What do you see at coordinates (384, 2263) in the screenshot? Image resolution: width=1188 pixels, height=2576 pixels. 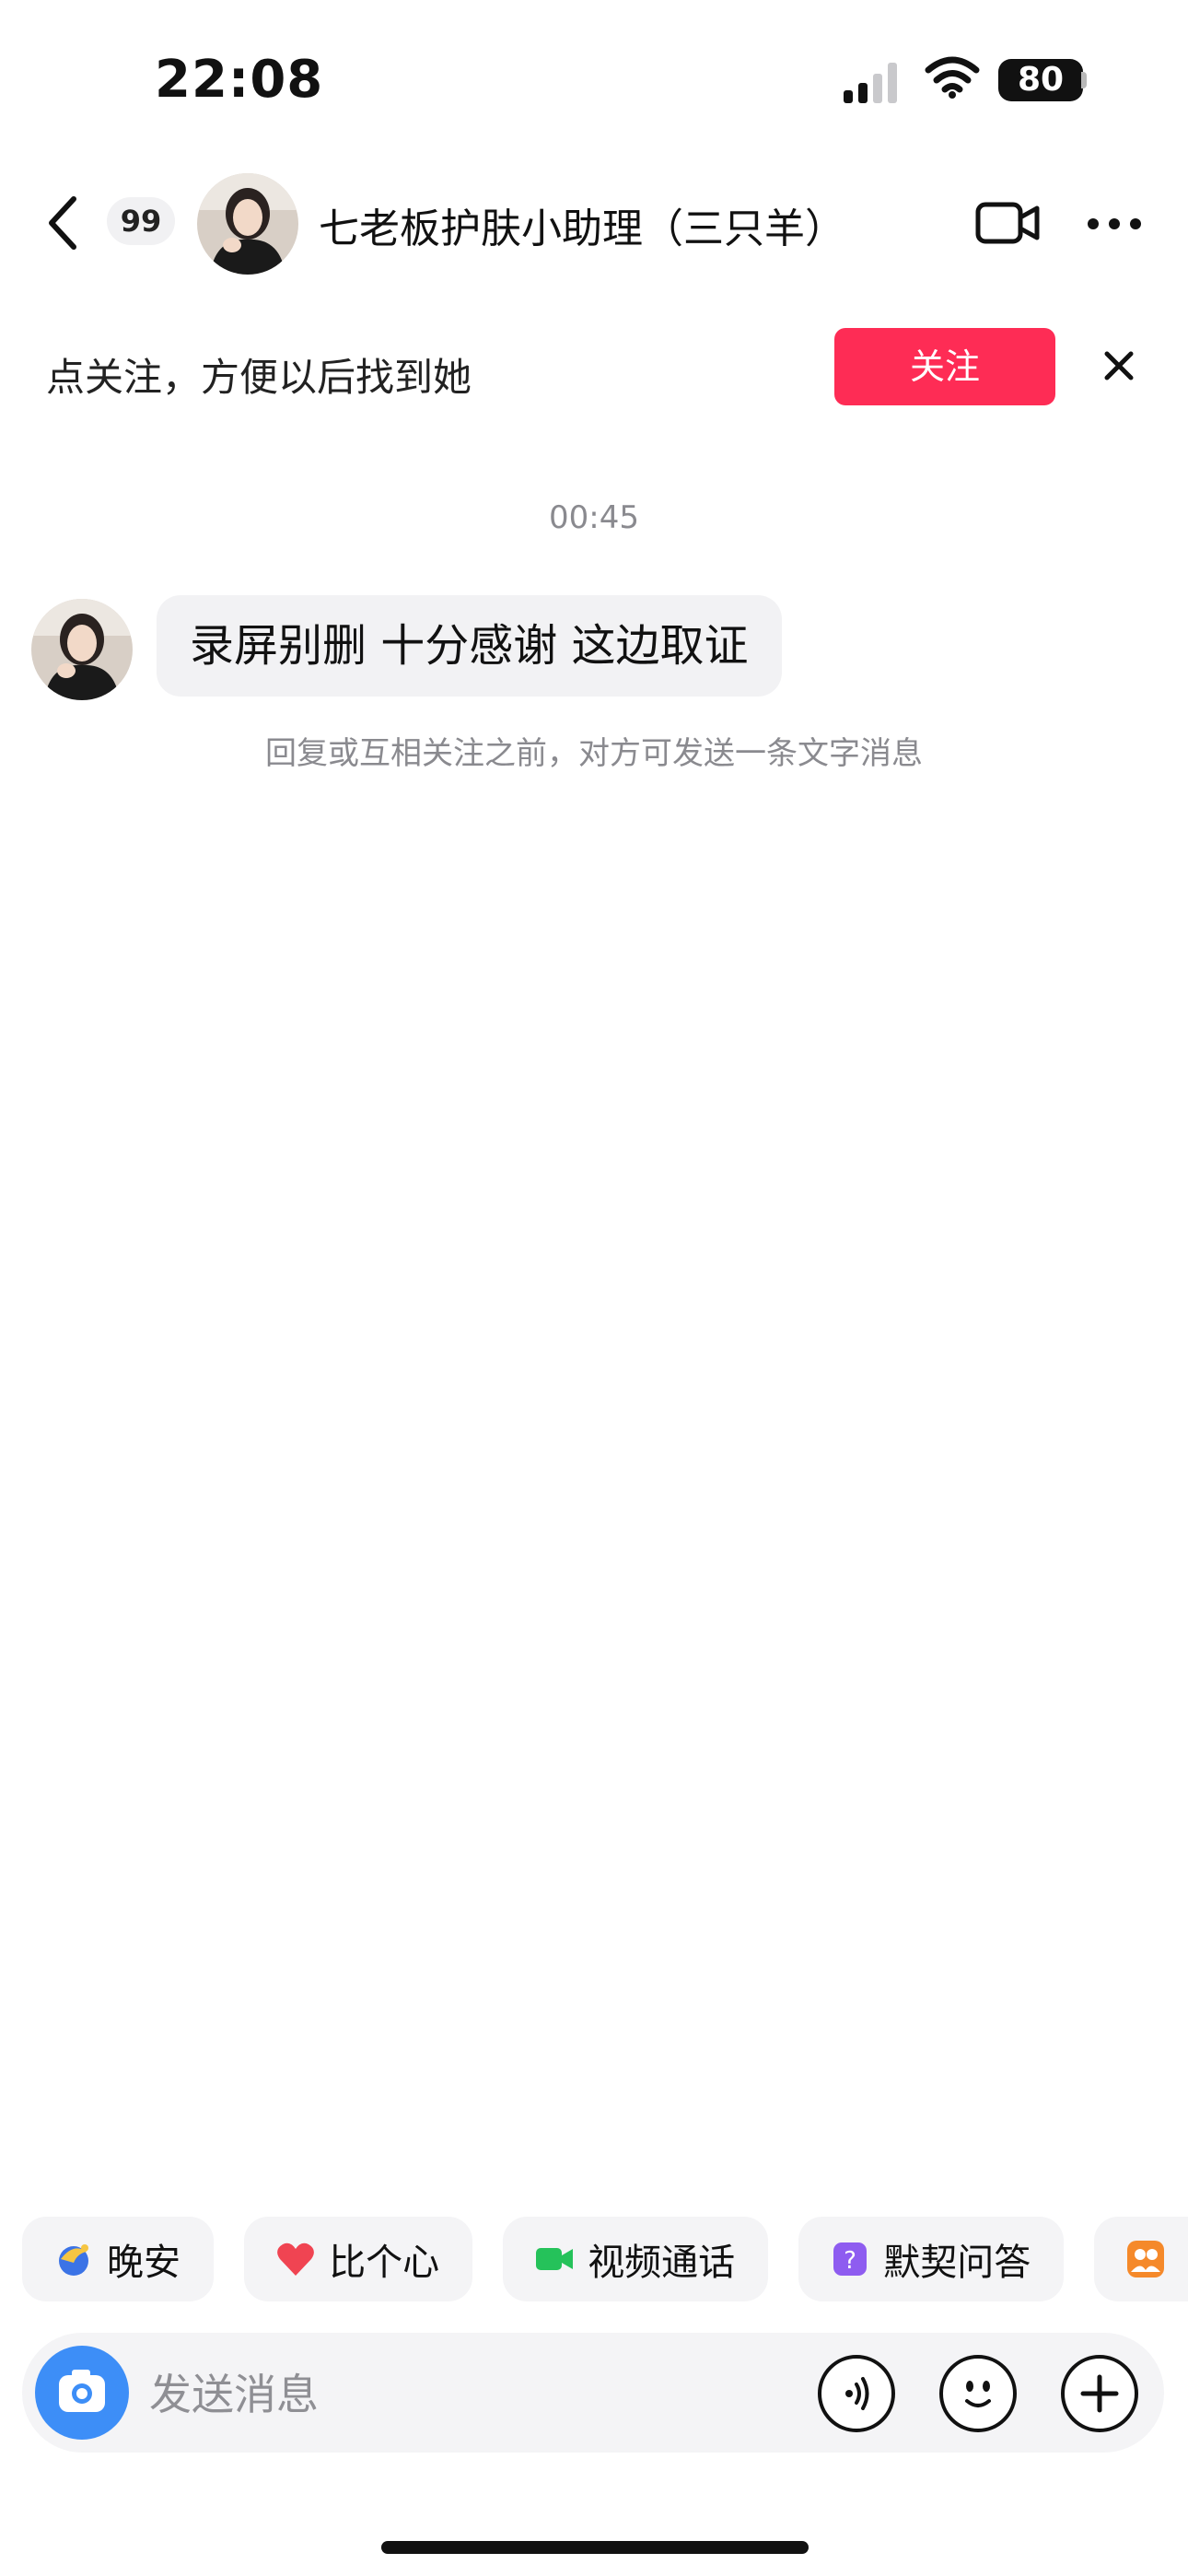 I see `quick-reply-label: 比个心` at bounding box center [384, 2263].